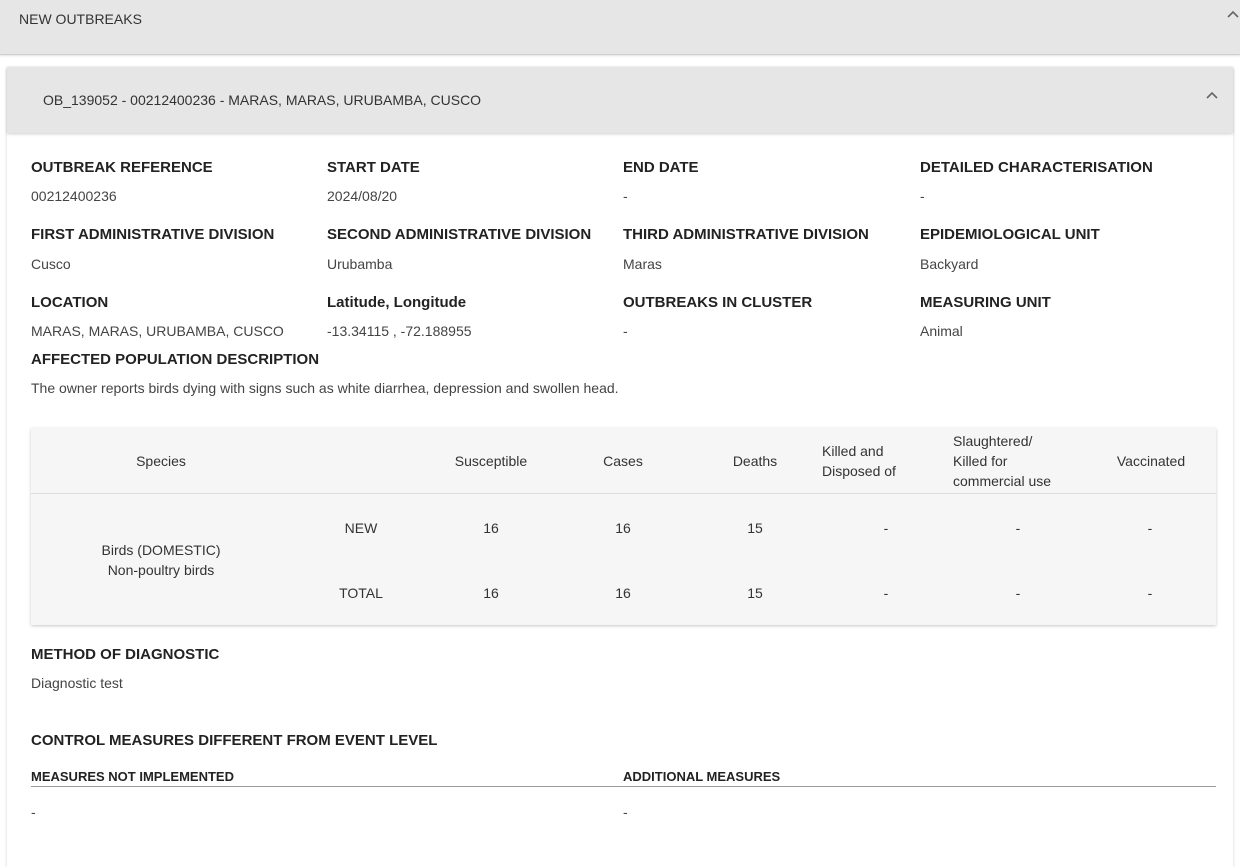  I want to click on start-date-value: 2024/08/20, so click(362, 196).